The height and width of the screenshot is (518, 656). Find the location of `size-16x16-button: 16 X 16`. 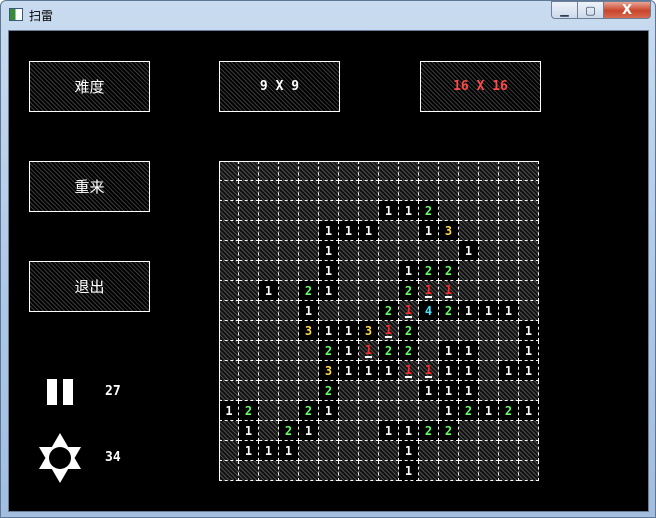

size-16x16-button: 16 X 16 is located at coordinates (480, 86).